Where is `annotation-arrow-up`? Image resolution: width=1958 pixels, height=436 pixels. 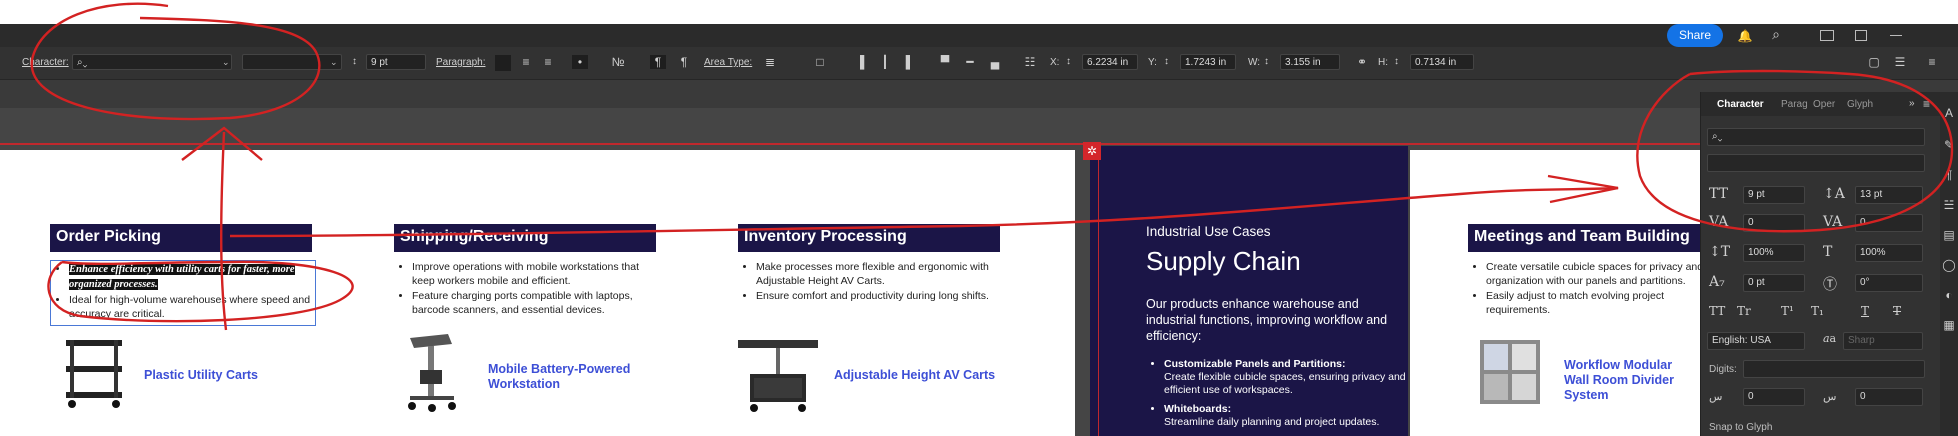 annotation-arrow-up is located at coordinates (222, 228).